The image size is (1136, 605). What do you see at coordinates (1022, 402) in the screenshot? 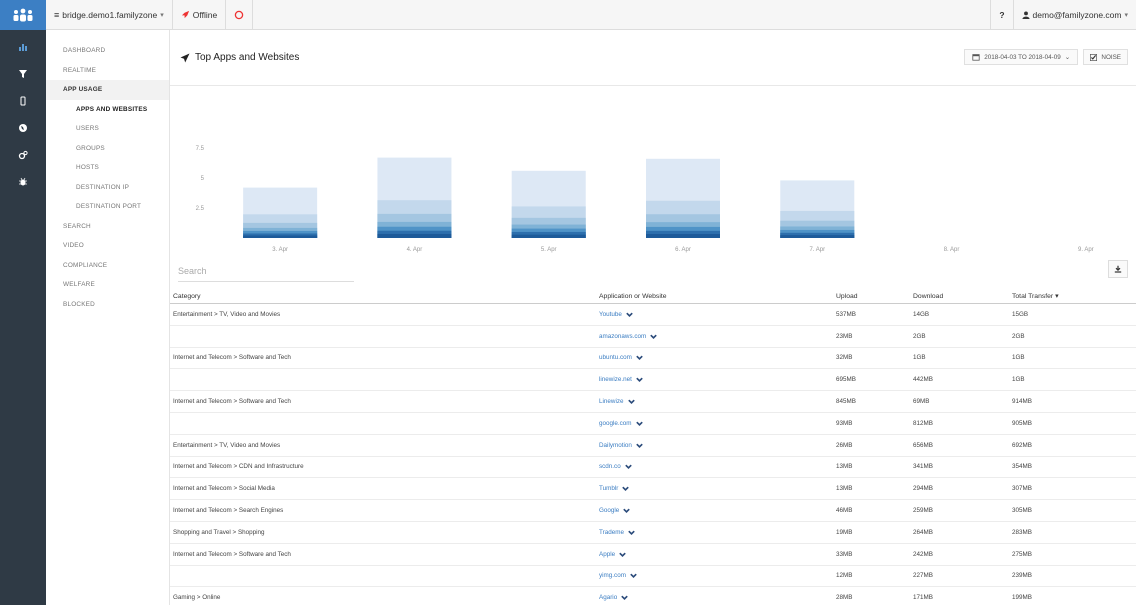
I see `cell-total-transfer: 914MB` at bounding box center [1022, 402].